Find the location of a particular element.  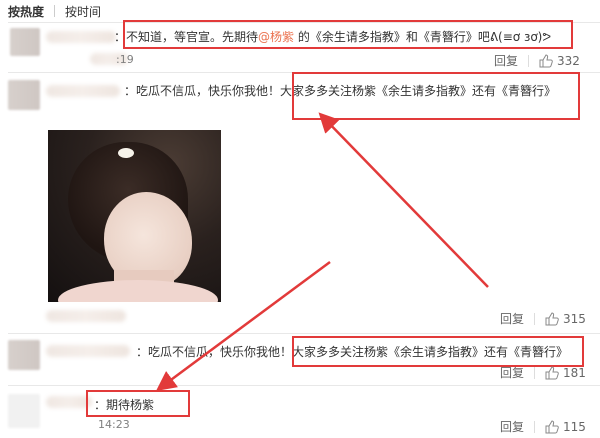

timestamp: :19 is located at coordinates (125, 59).